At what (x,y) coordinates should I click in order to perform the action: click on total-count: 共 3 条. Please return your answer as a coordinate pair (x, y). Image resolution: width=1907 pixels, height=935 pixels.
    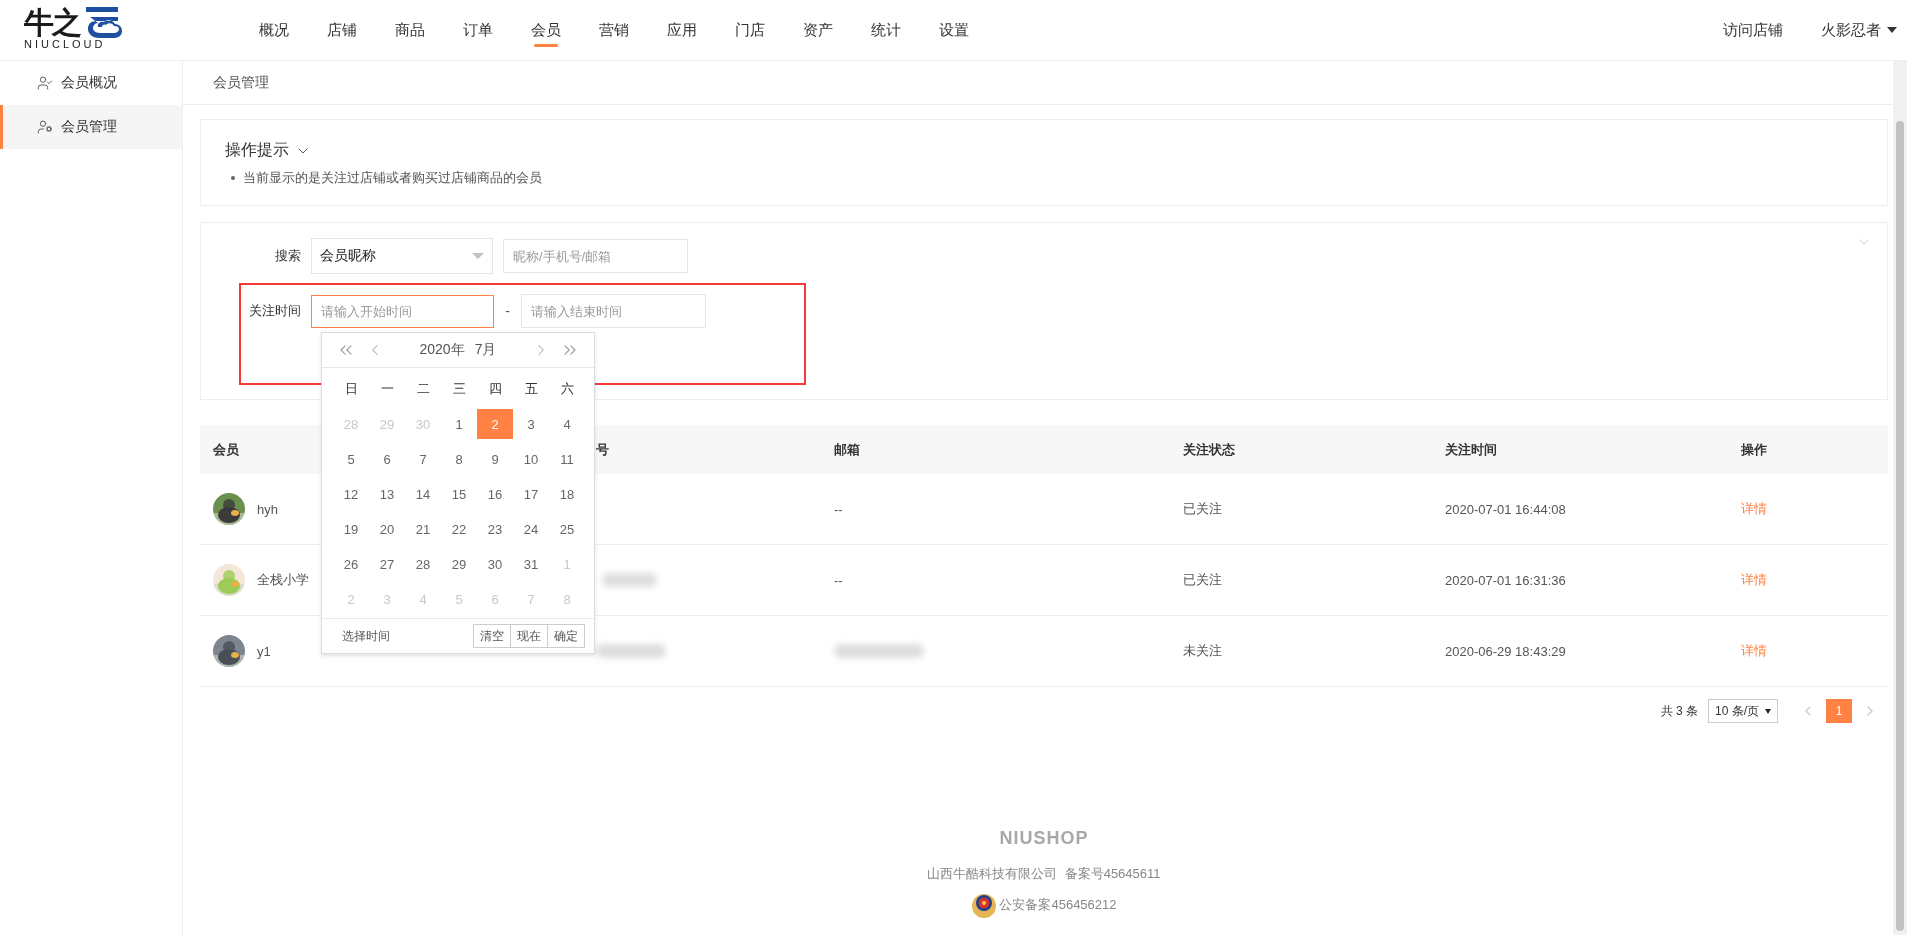
    Looking at the image, I should click on (1679, 711).